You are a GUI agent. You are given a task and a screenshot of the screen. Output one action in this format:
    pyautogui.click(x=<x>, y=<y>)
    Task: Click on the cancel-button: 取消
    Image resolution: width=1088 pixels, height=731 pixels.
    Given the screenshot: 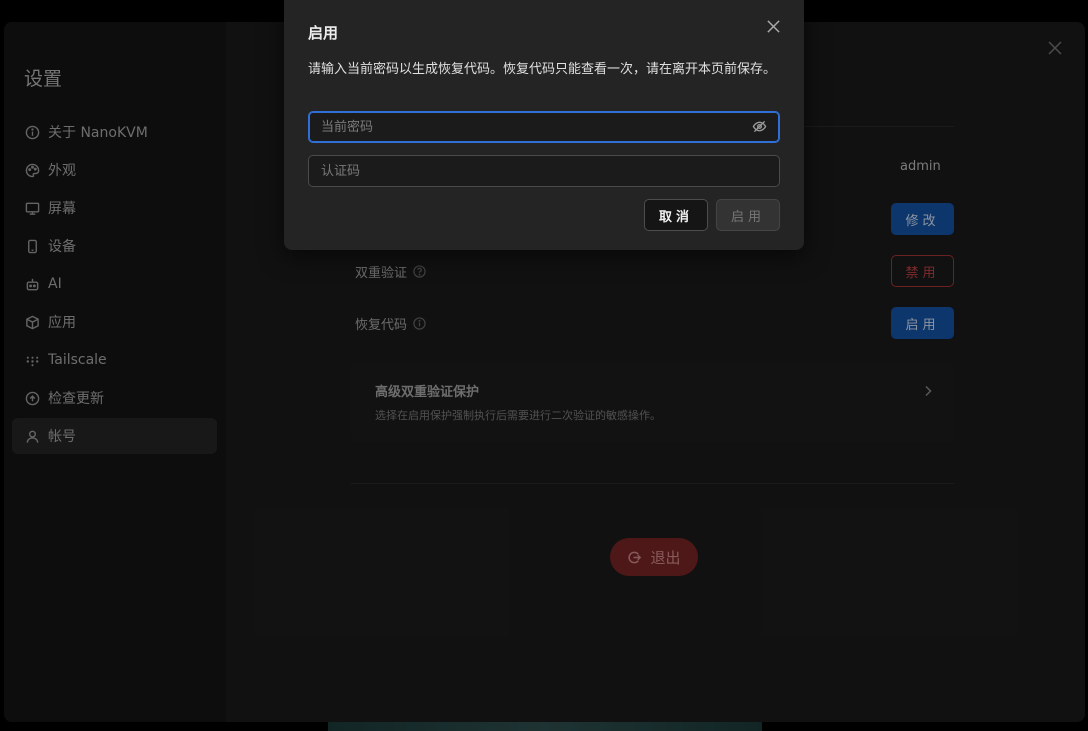 What is the action you would take?
    pyautogui.click(x=676, y=215)
    